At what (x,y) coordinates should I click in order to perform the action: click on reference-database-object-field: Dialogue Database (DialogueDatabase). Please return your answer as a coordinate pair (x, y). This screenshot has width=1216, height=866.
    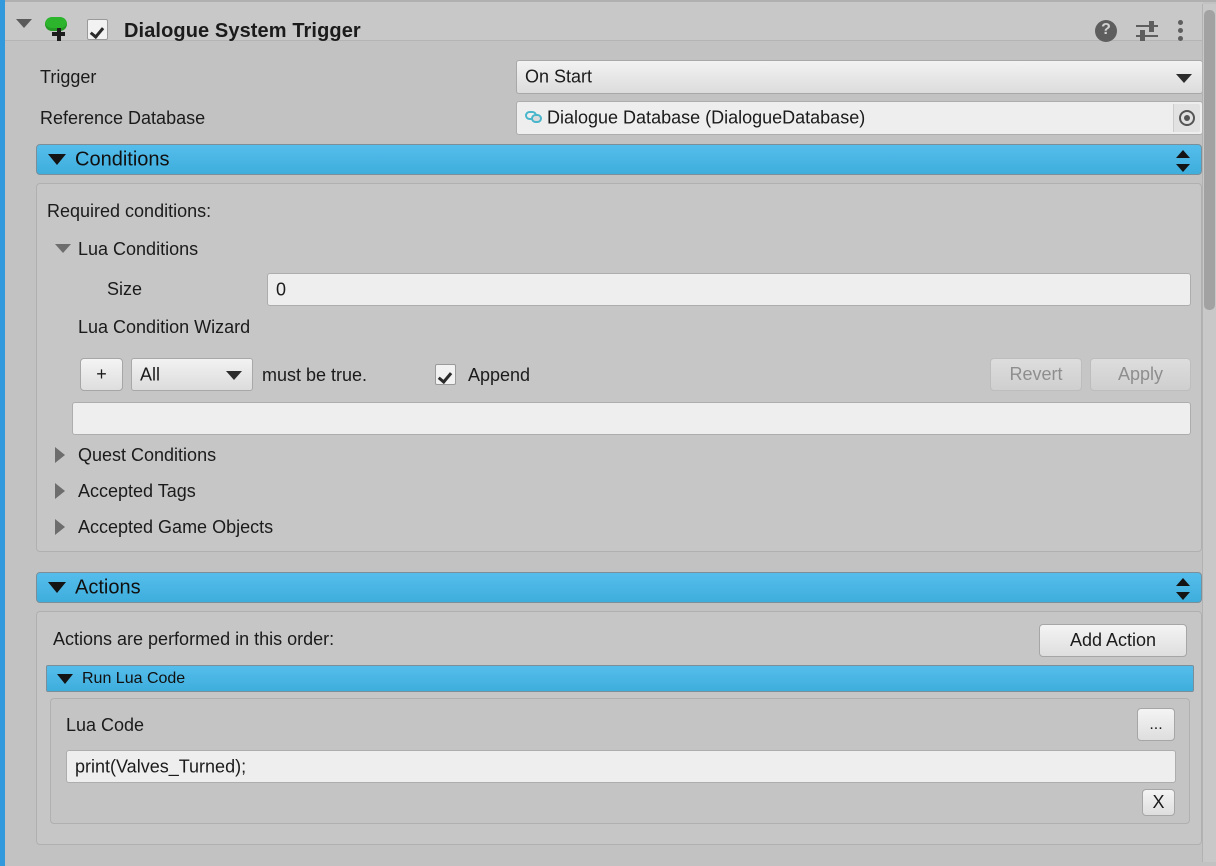
    Looking at the image, I should click on (859, 118).